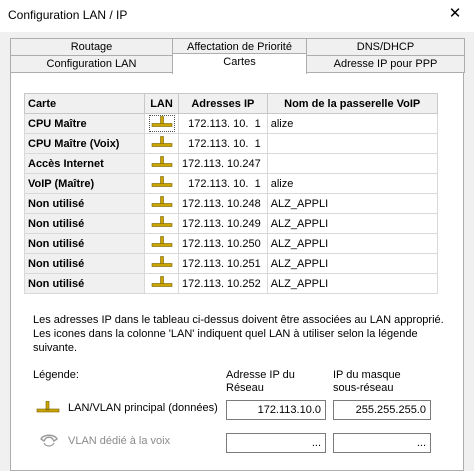 This screenshot has height=471, width=474. What do you see at coordinates (382, 410) in the screenshot?
I see `lan-subnet-mask-field: 255.255.255.0` at bounding box center [382, 410].